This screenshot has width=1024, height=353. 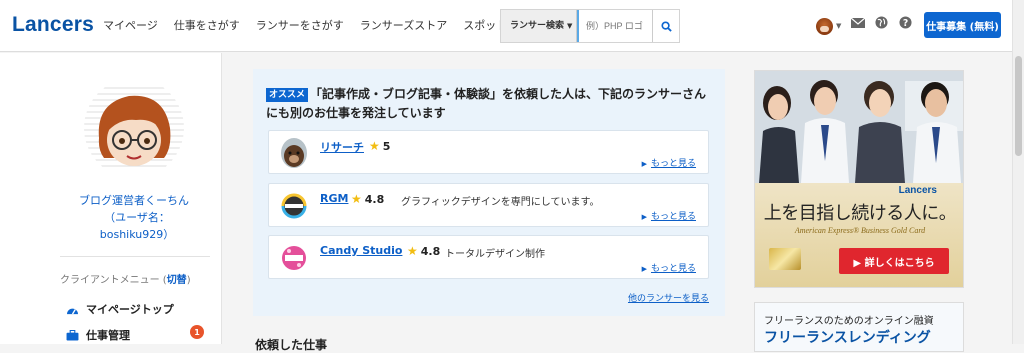 I want to click on sidebar-item-mypage-top: マイページトップ, so click(x=120, y=309).